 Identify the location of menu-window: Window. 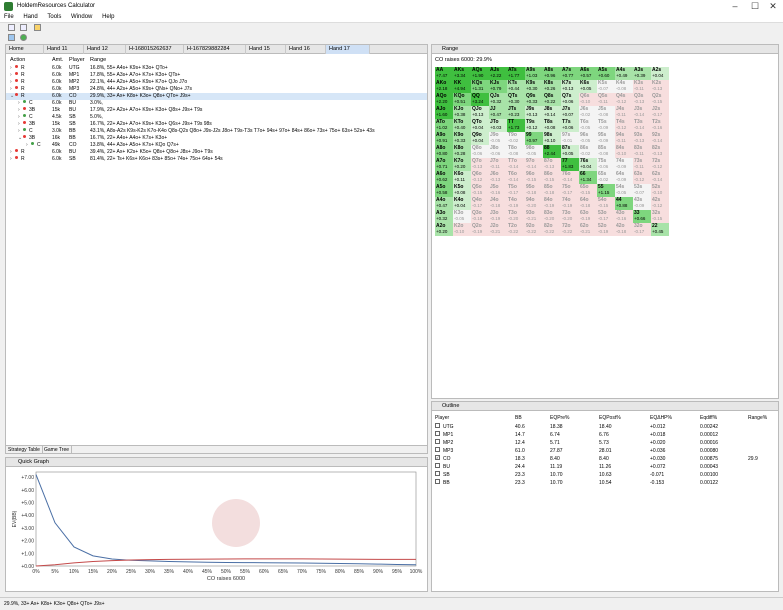
(81, 17).